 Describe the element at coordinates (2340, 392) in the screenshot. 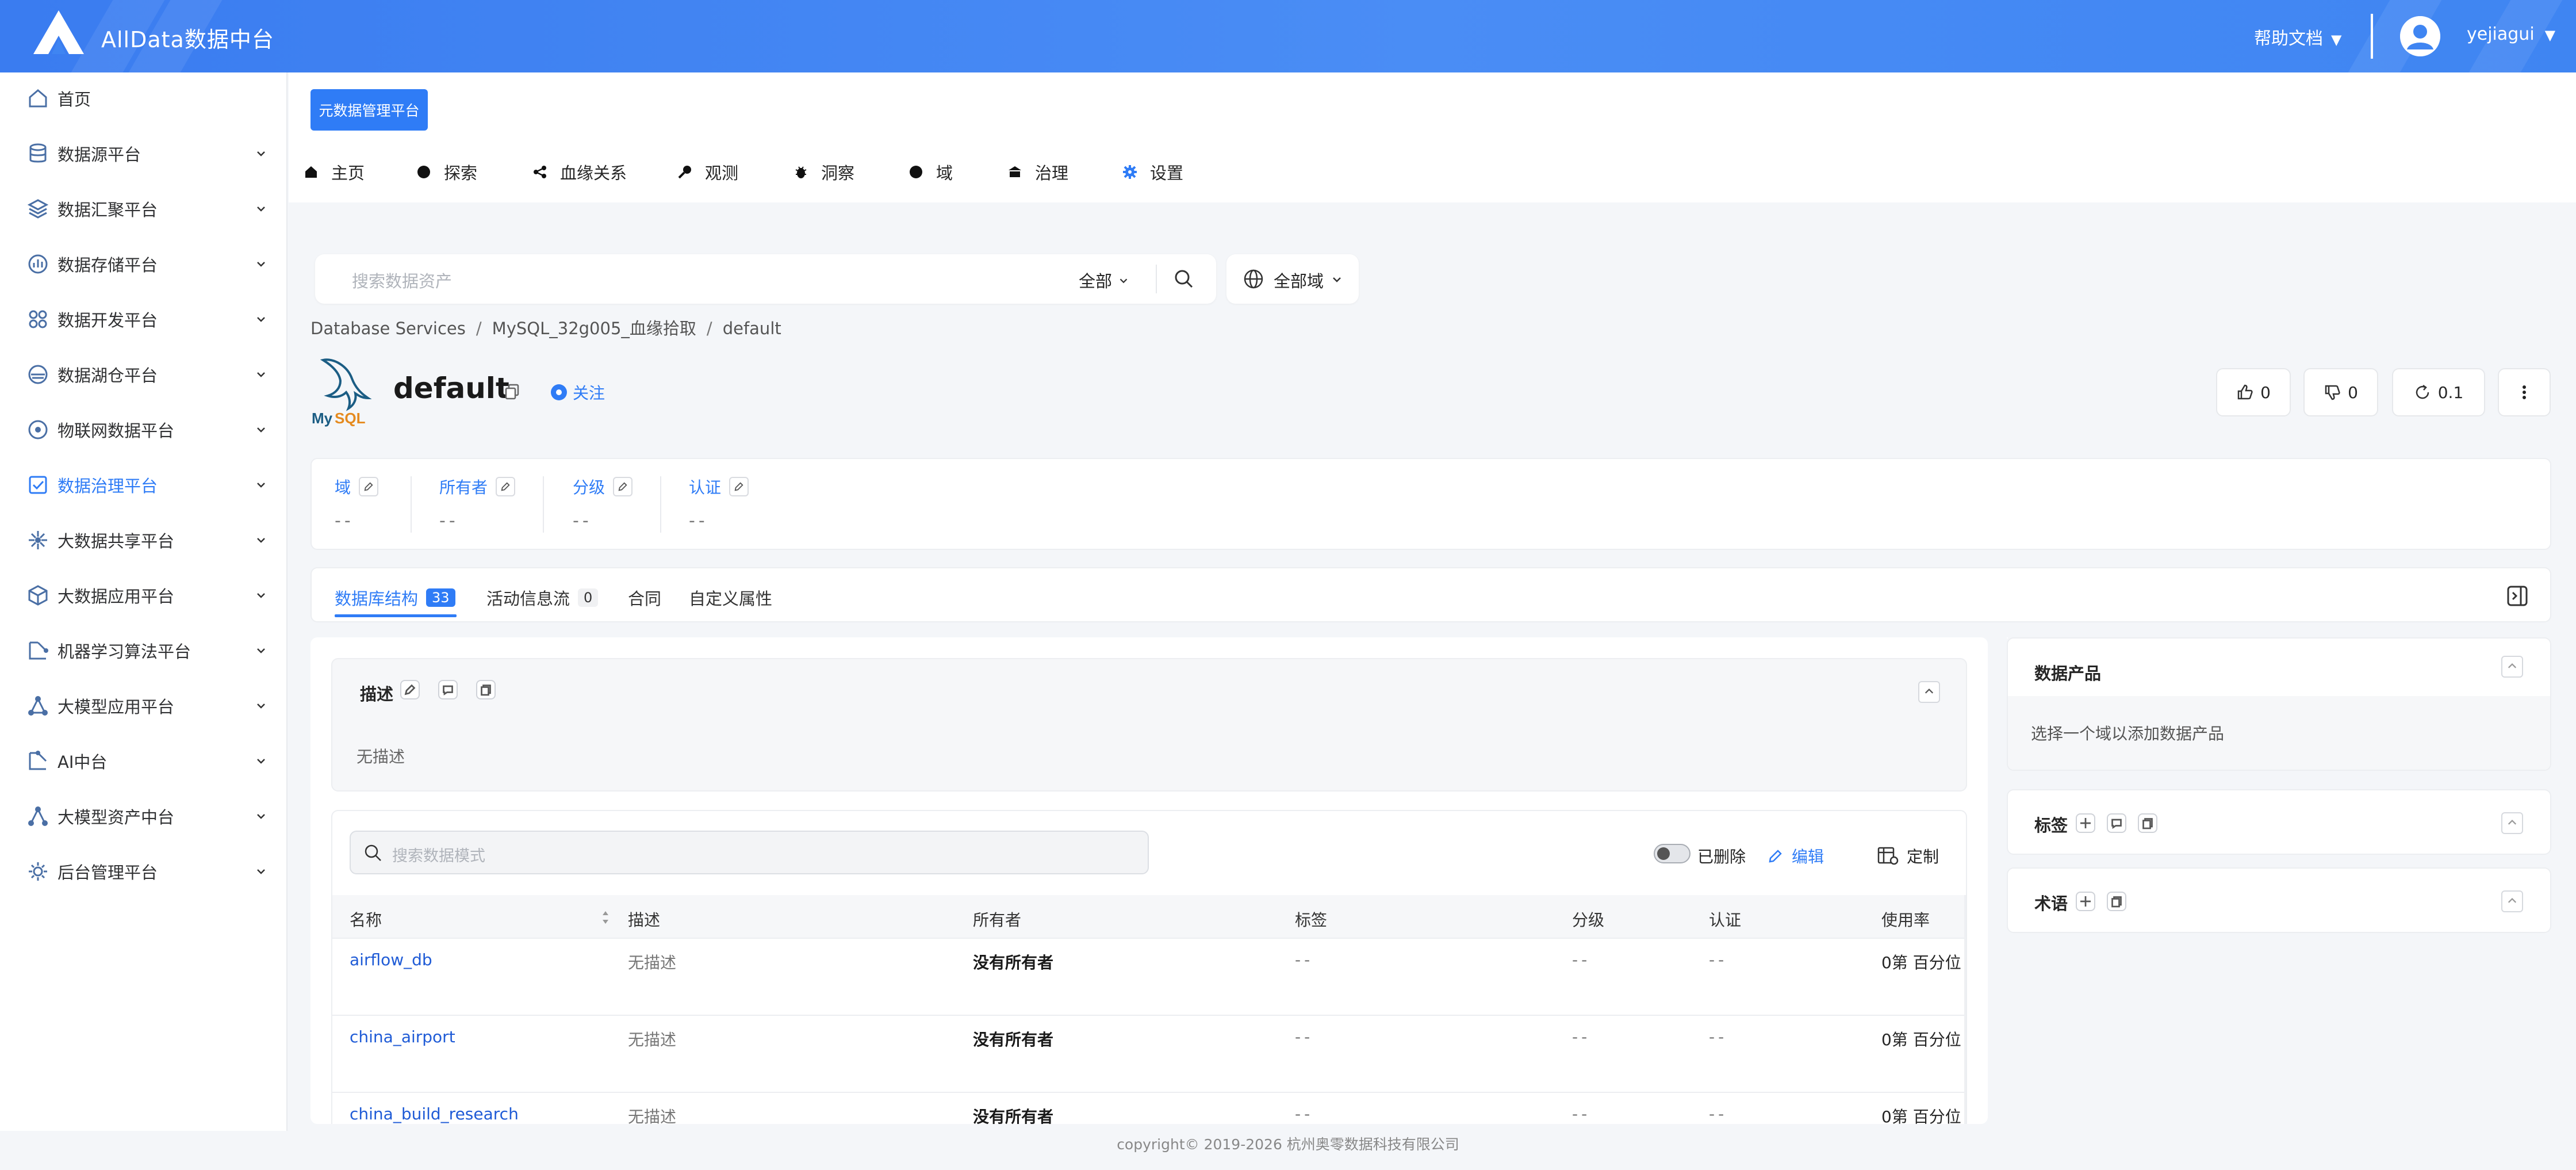

I see `downvote-button: 0` at that location.